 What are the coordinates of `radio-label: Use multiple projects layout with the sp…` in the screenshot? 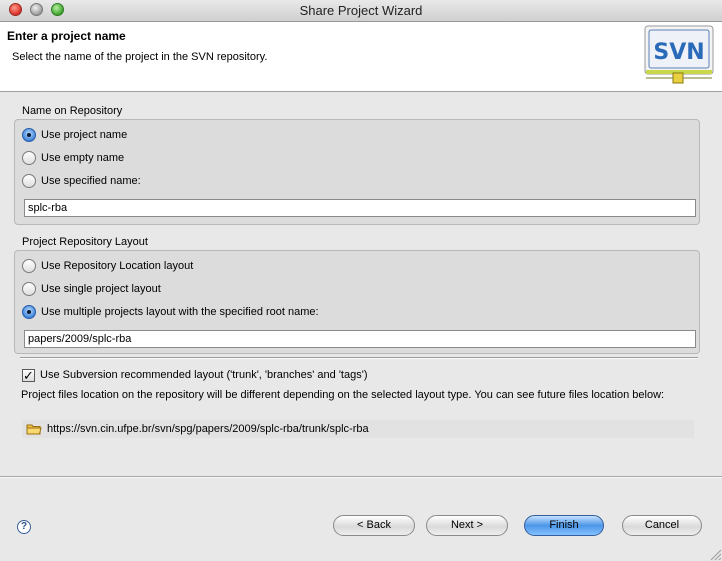 It's located at (180, 312).